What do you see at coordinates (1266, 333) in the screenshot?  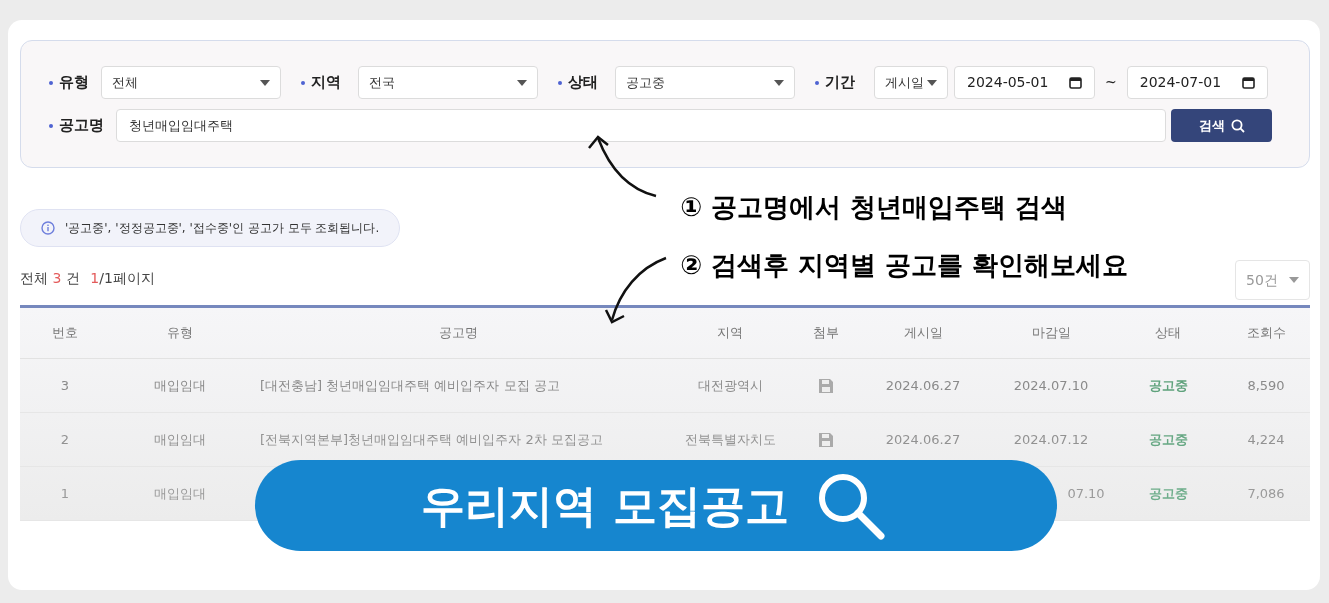 I see `column-header: 조회수` at bounding box center [1266, 333].